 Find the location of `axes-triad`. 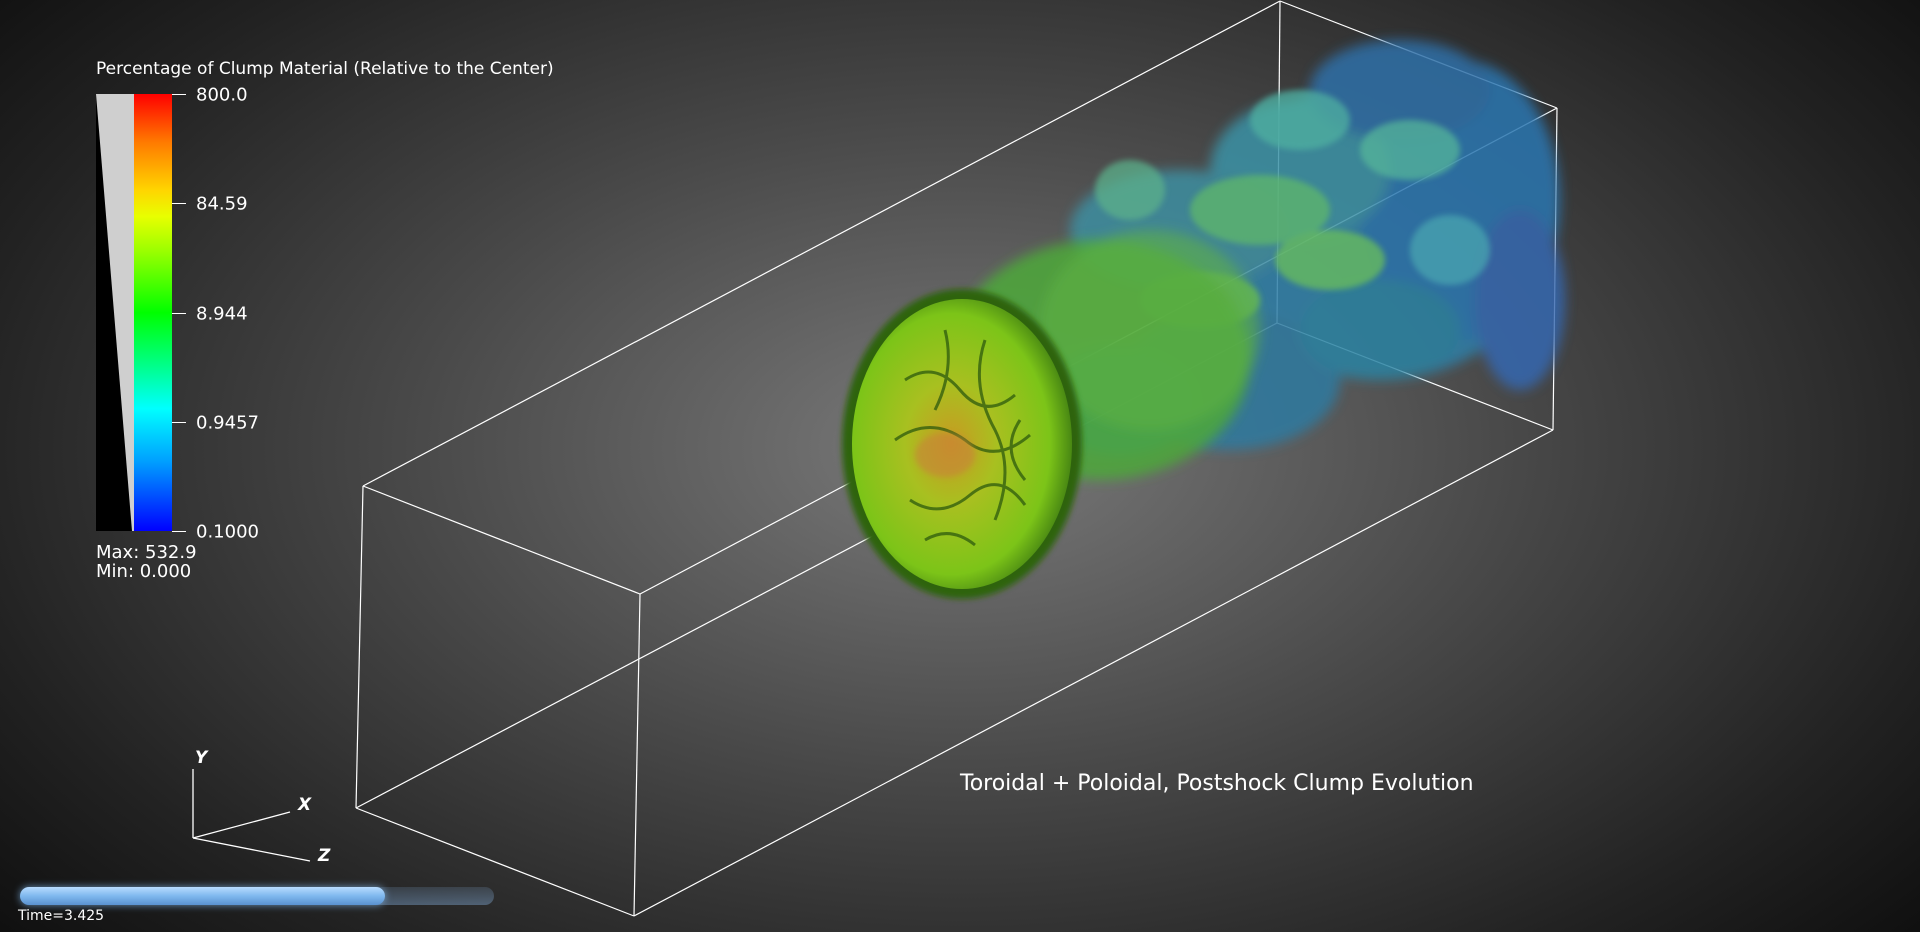

axes-triad is located at coordinates (251, 815).